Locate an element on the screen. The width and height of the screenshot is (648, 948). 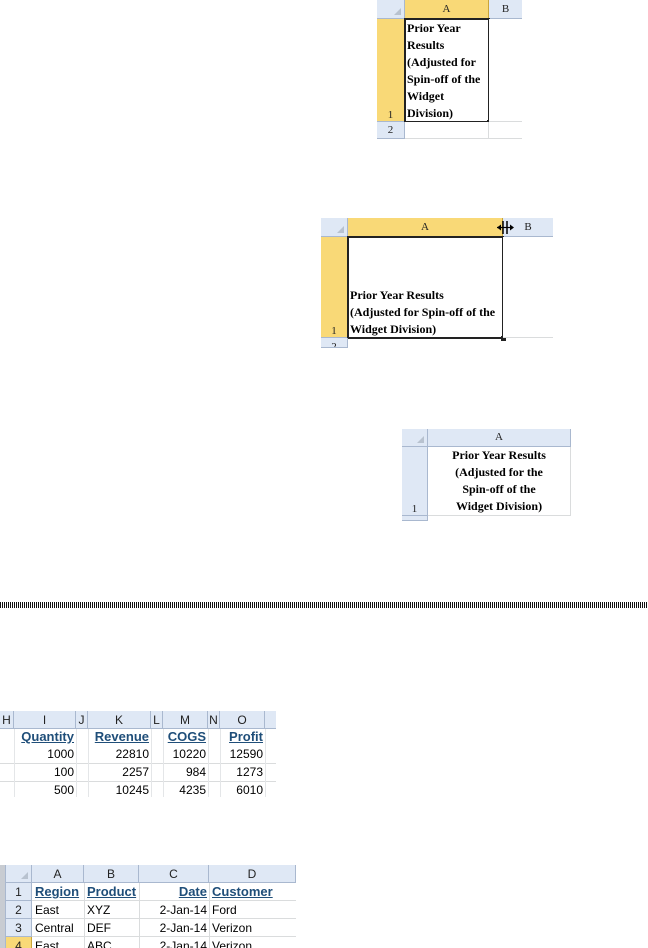
table-row: East ABC 2-Jan-14 Verizon is located at coordinates (164, 942).